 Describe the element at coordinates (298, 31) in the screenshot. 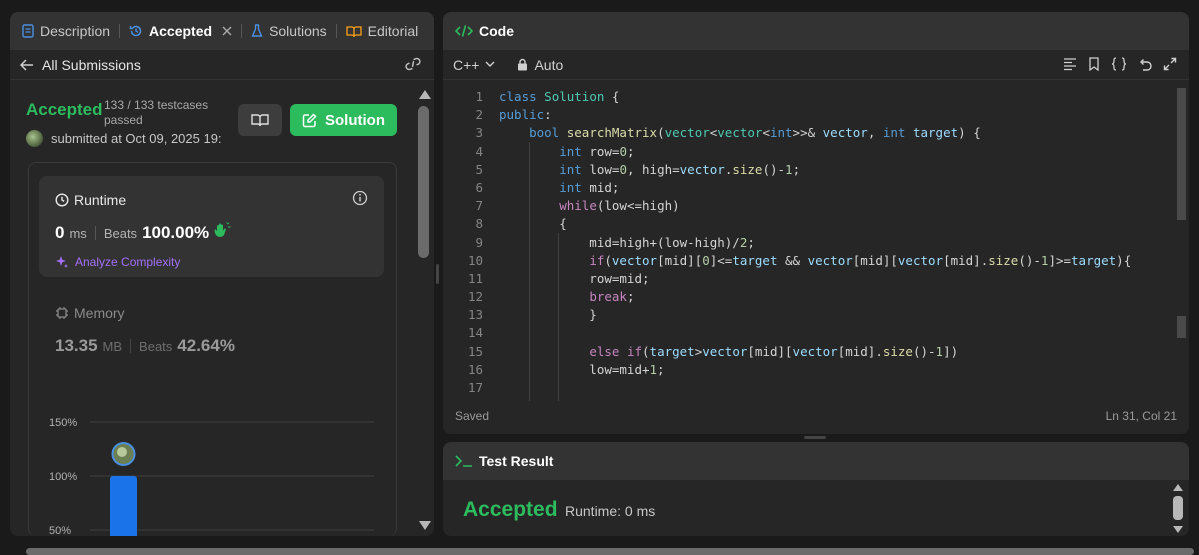

I see `tab-solutions-label: Solutions` at that location.